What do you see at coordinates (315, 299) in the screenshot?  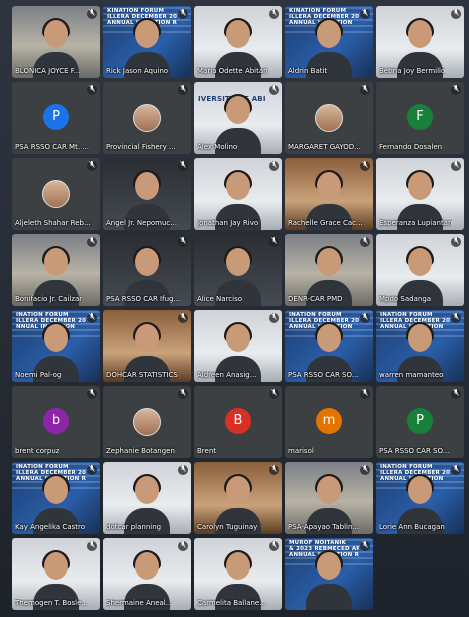 I see `participant-name: DENR-CAR PMD` at bounding box center [315, 299].